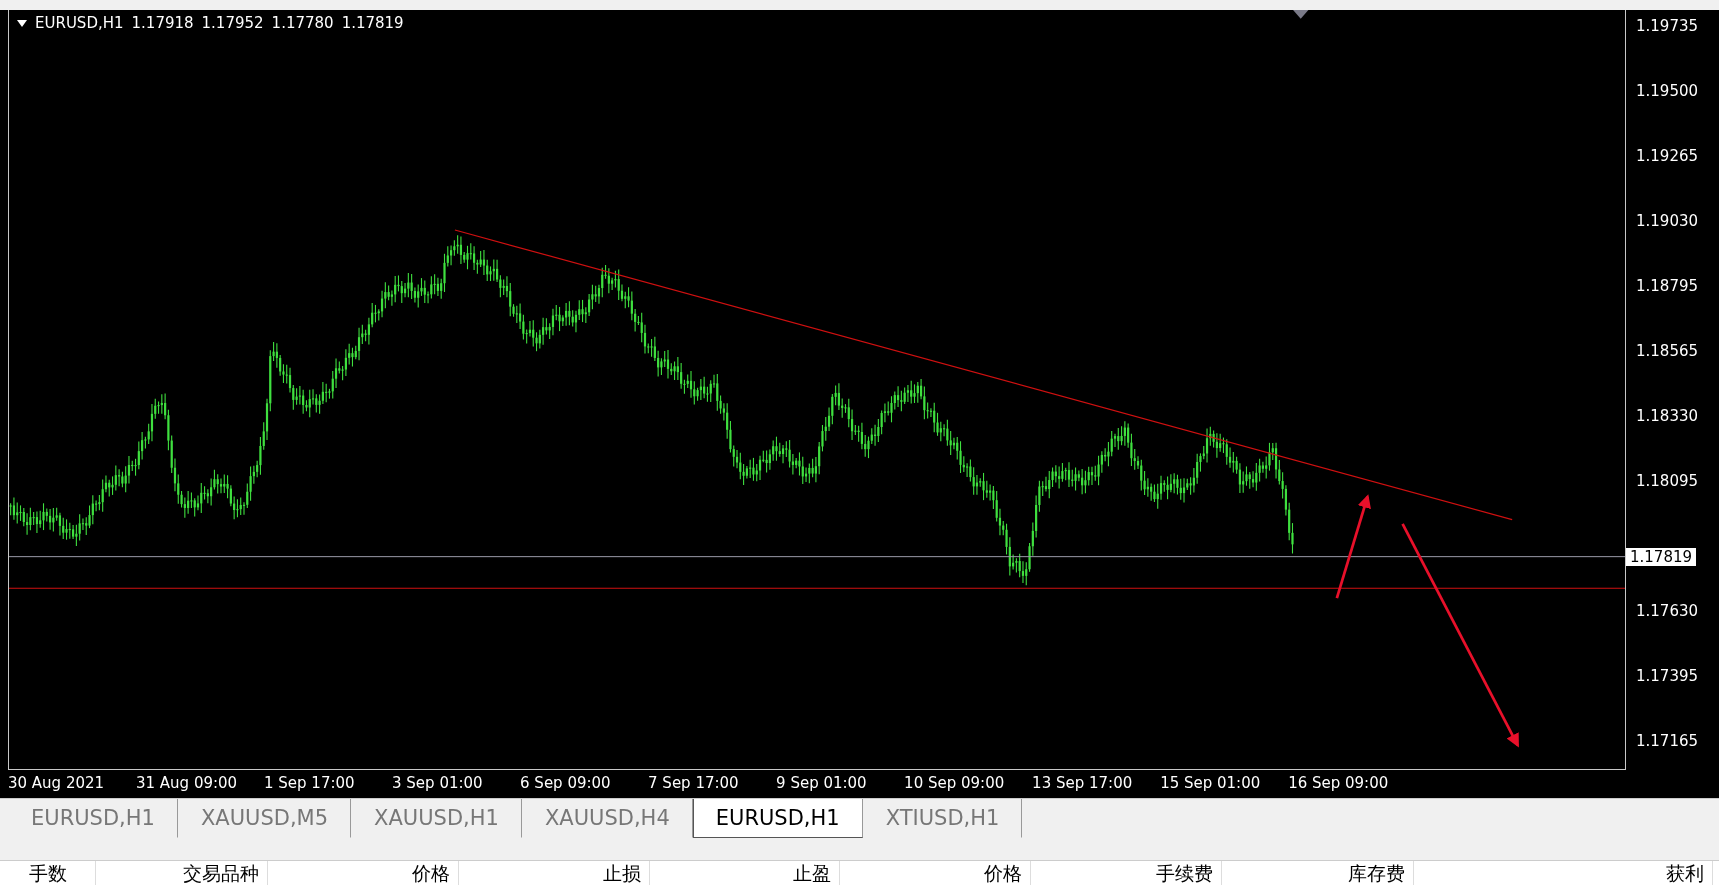  Describe the element at coordinates (821, 783) in the screenshot. I see `time-axis-label: 9 Sep 01:00` at that location.